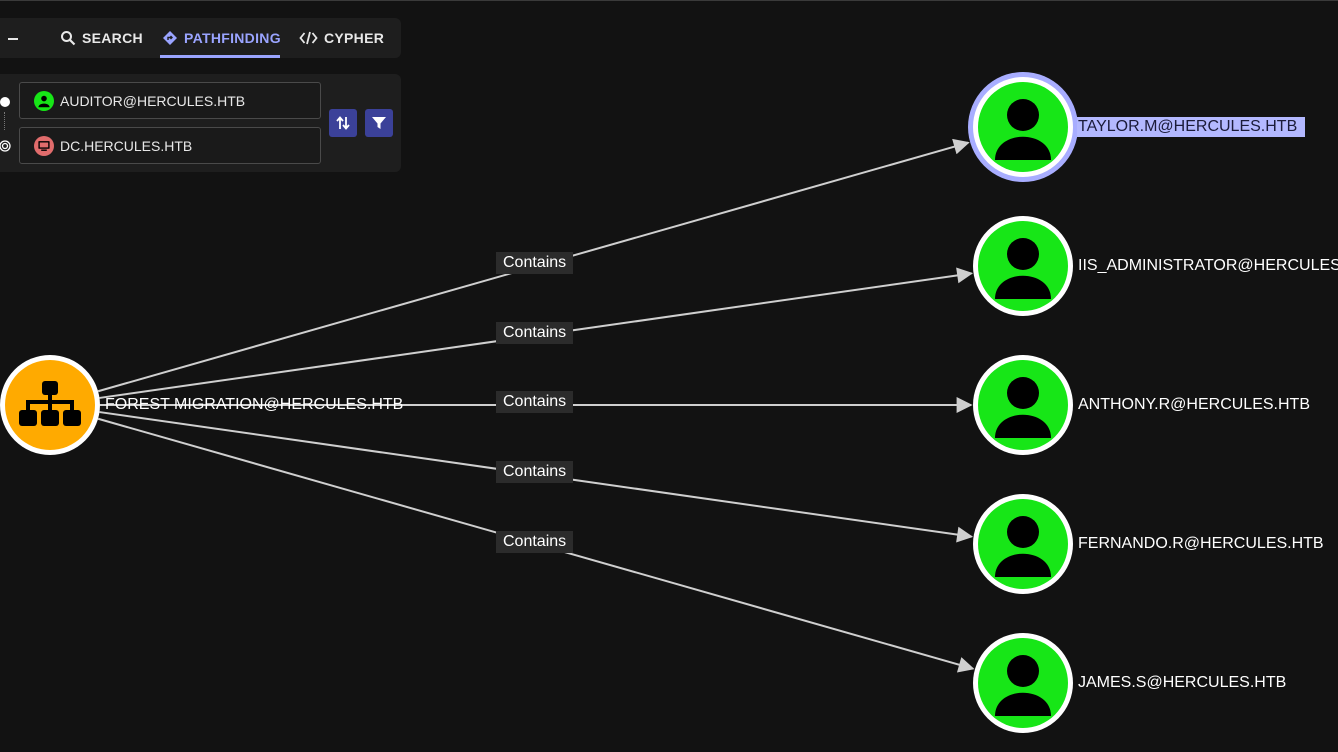 This screenshot has height=752, width=1338. Describe the element at coordinates (254, 405) in the screenshot. I see `ou-node-label: FOREST MIGRATION@HERCULES.HTB` at that location.